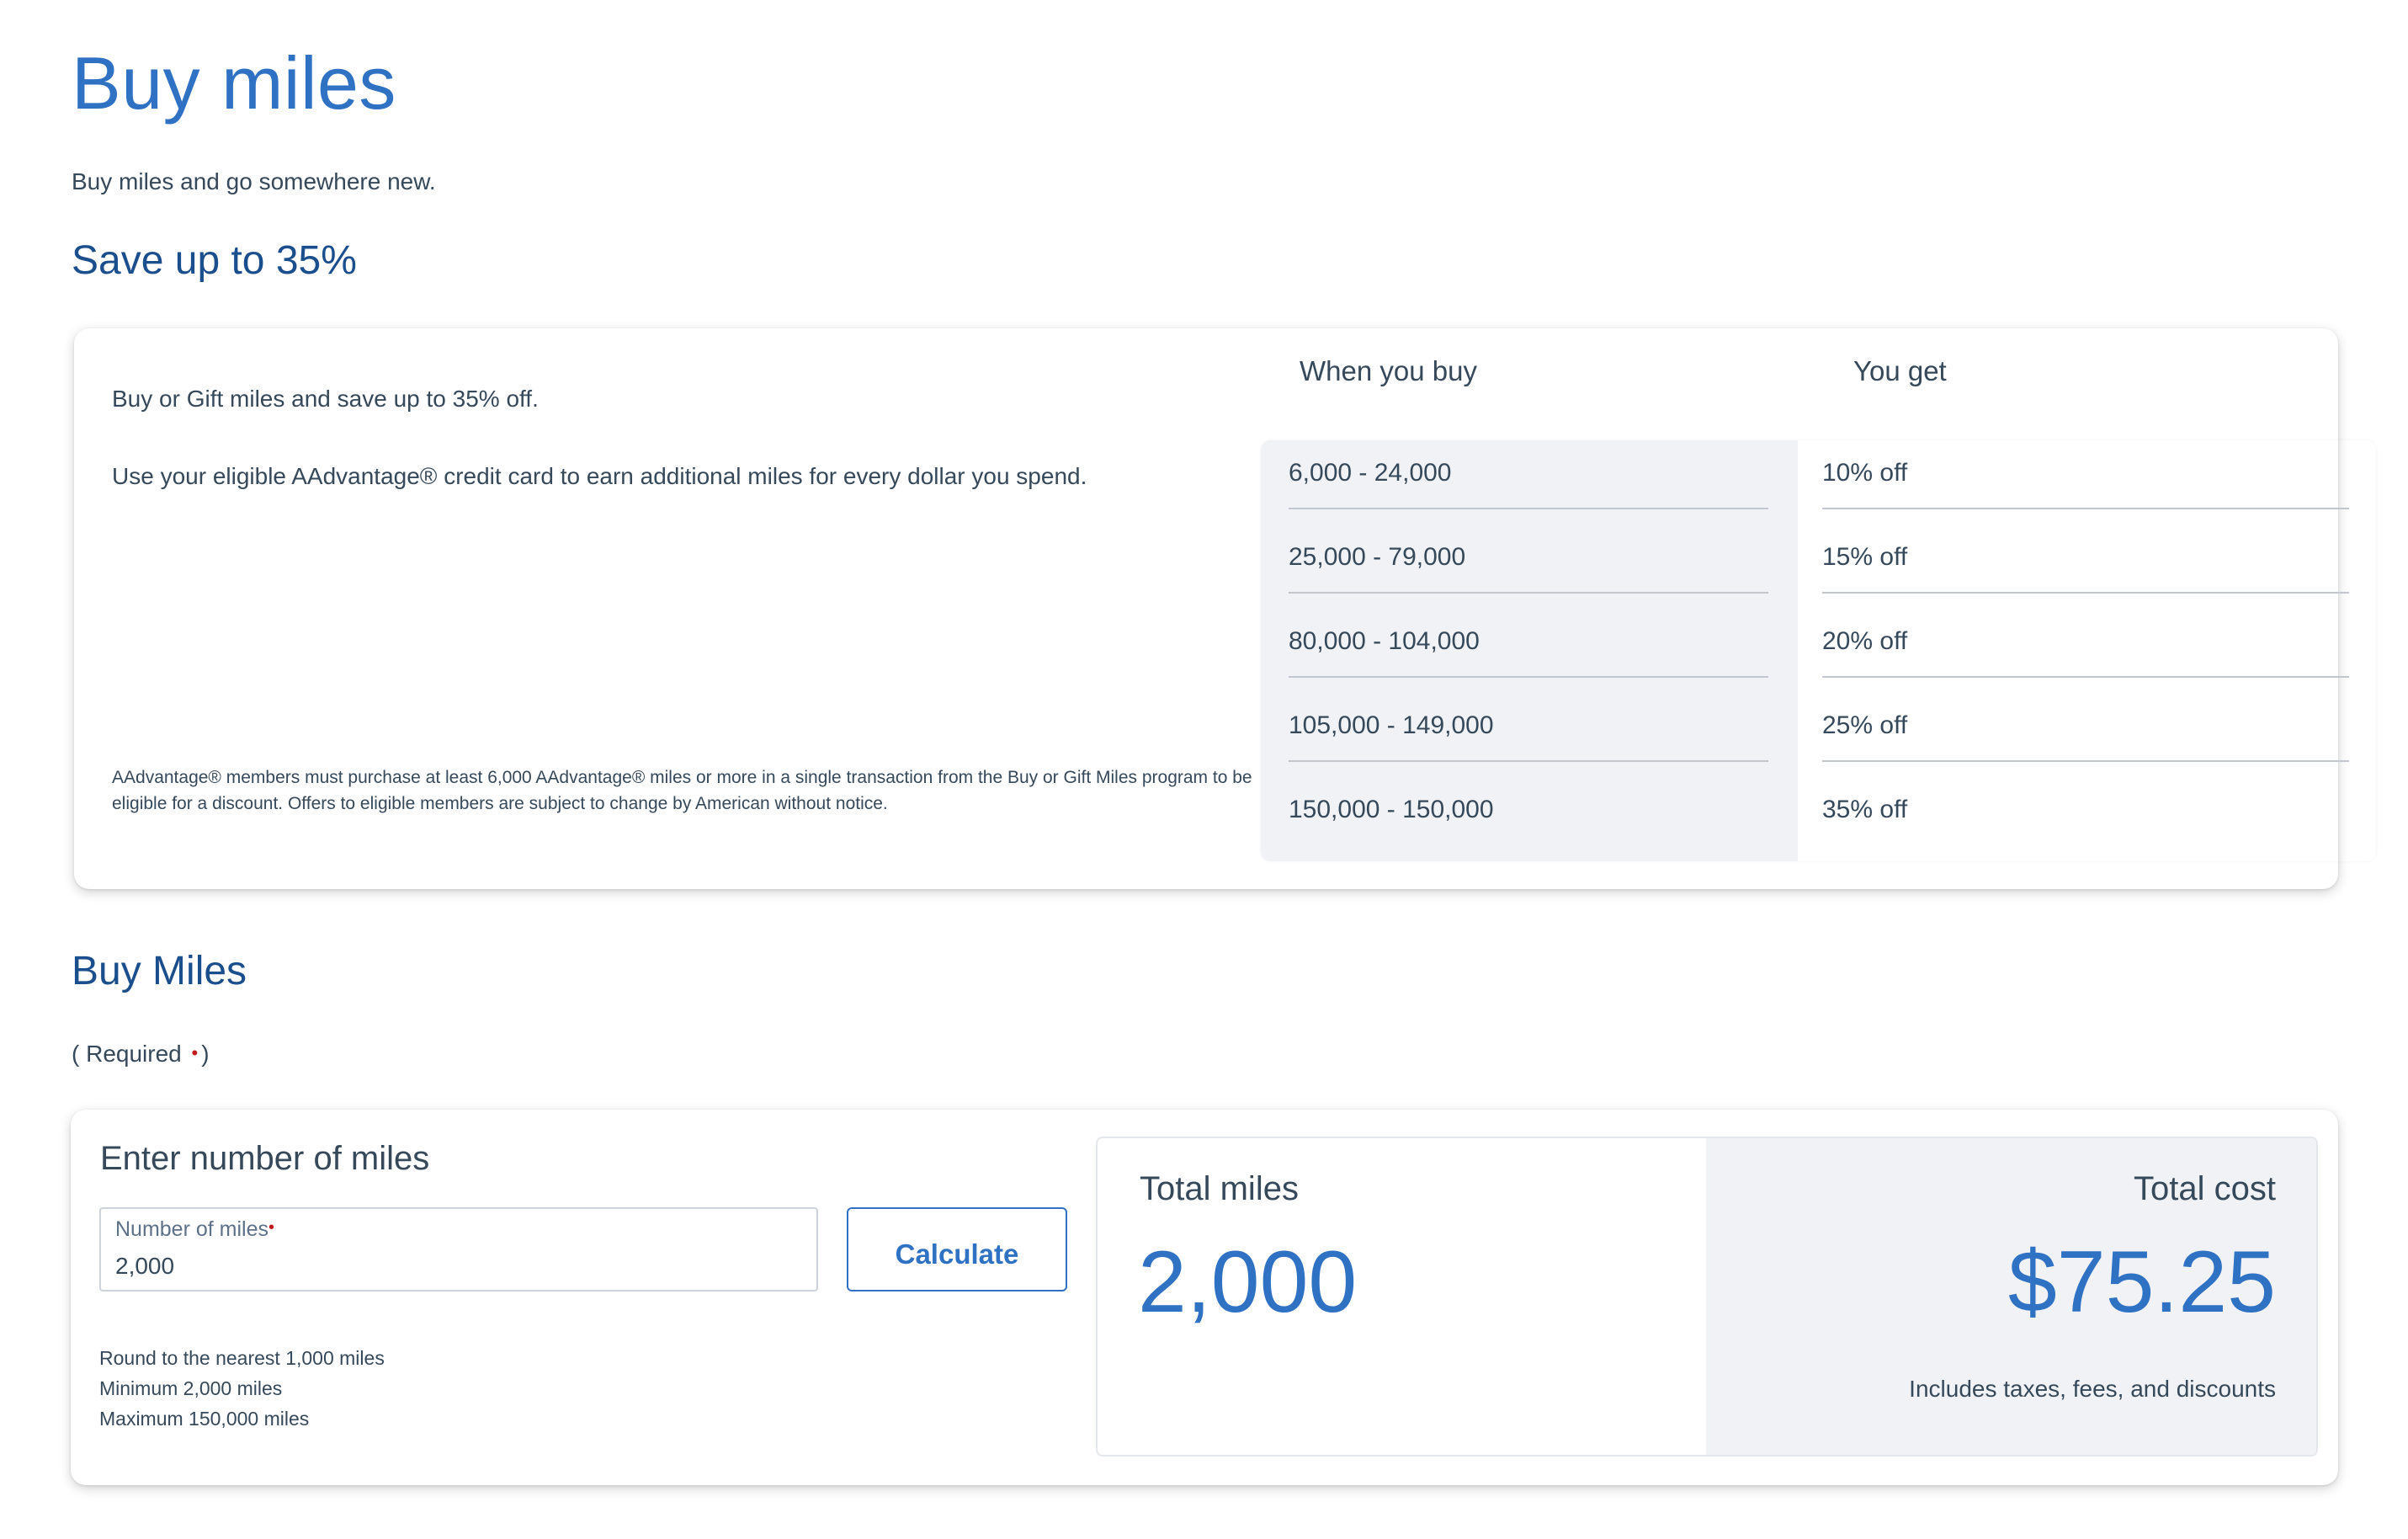  I want to click on tier-row: 6,000 - 24,000 10% off, so click(1818, 482).